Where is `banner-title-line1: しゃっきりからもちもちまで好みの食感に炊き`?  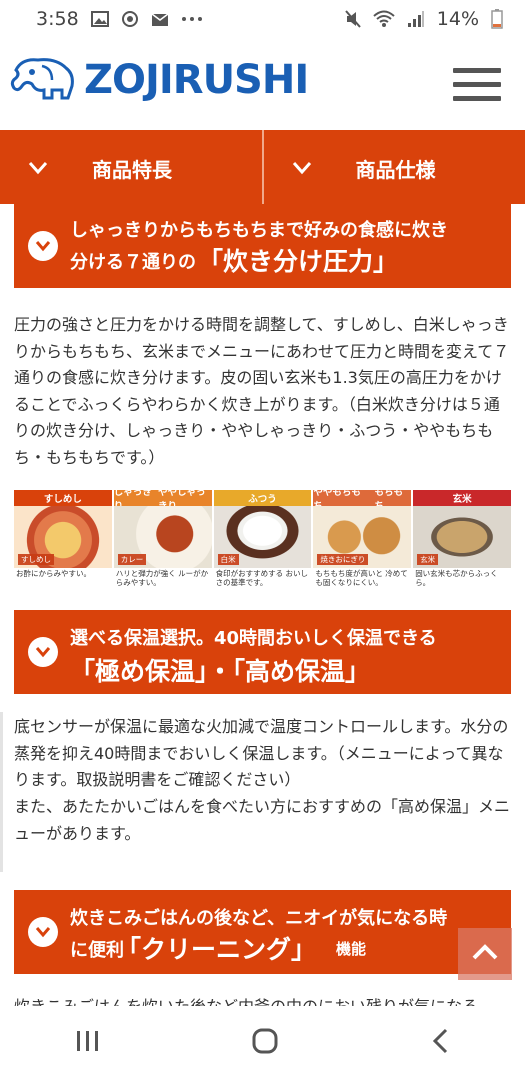 banner-title-line1: しゃっきりからもちもちまで好みの食感に炊き is located at coordinates (259, 230).